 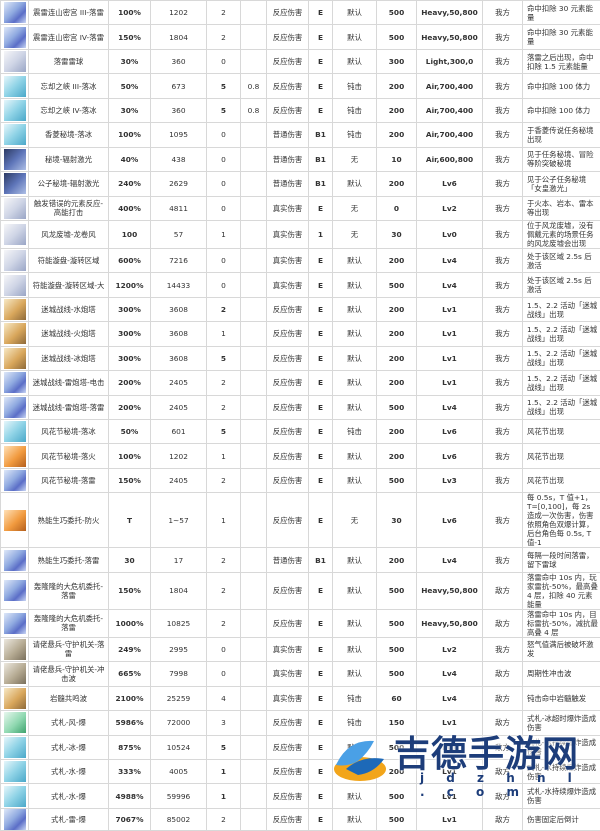 I want to click on cell-multiplier: 50%, so click(x=130, y=432).